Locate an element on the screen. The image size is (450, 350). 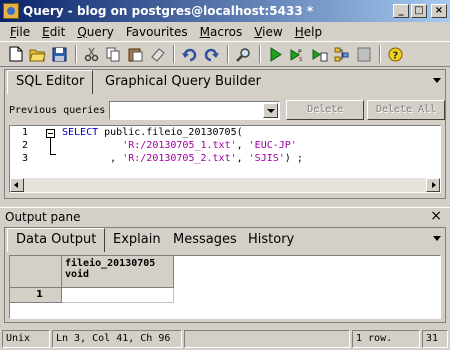
svg-text: P is located at coordinates (300, 52).